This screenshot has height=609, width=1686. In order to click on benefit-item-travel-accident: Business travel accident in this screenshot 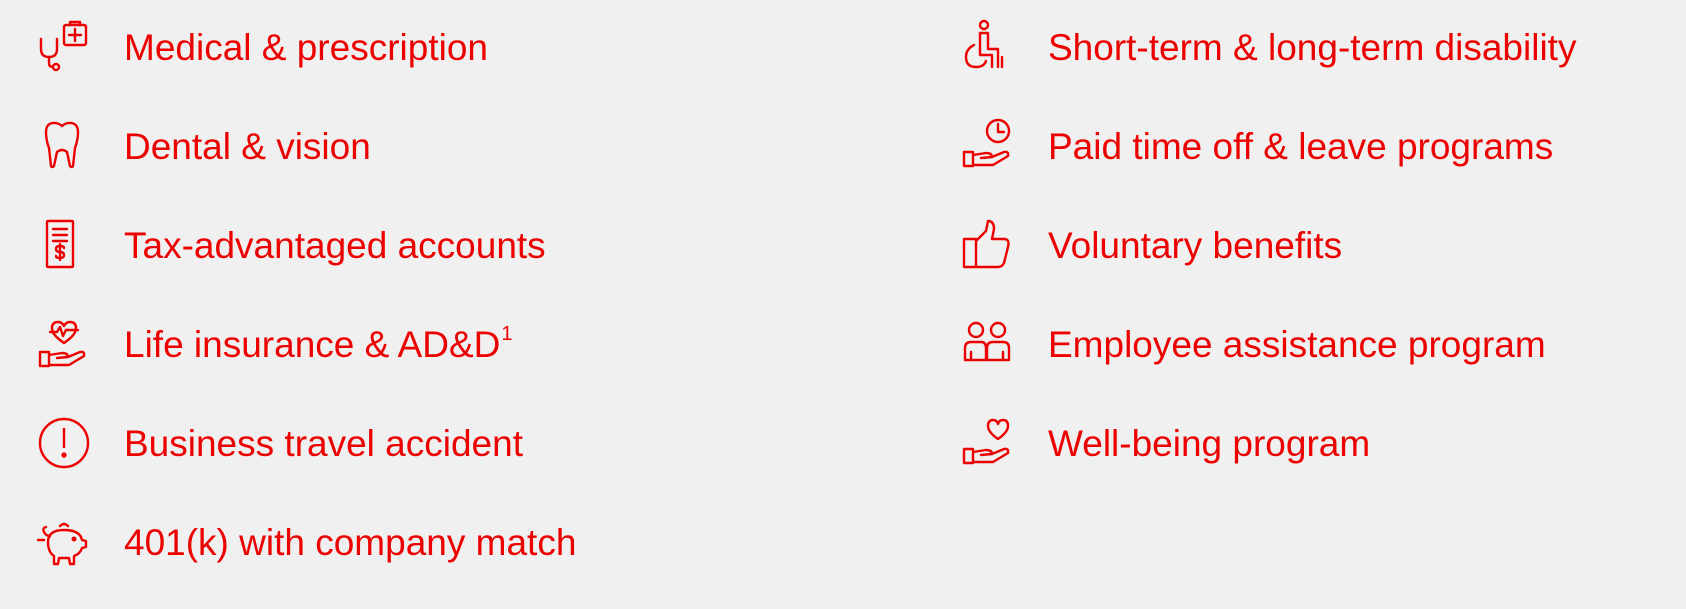, I will do `click(388, 443)`.